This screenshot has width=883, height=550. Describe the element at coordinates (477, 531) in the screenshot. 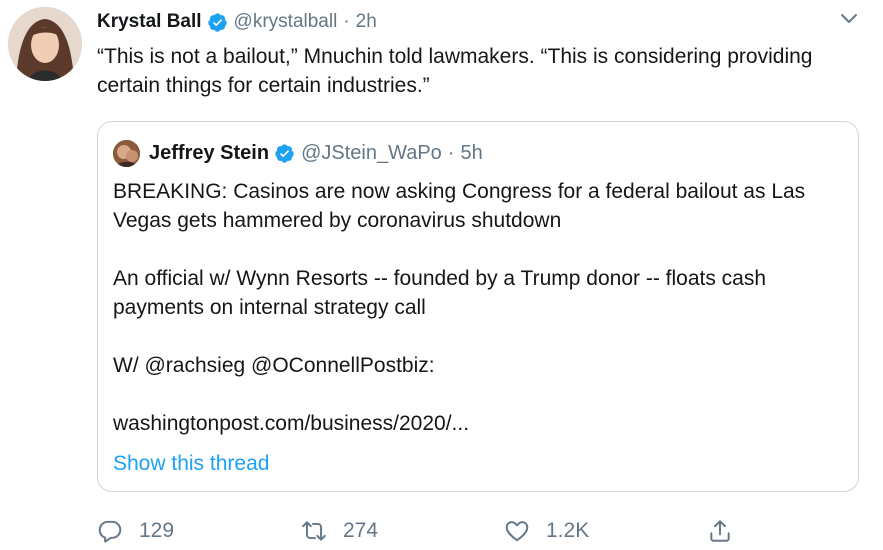

I see `tweet-actions: 129 274 1.2K` at that location.